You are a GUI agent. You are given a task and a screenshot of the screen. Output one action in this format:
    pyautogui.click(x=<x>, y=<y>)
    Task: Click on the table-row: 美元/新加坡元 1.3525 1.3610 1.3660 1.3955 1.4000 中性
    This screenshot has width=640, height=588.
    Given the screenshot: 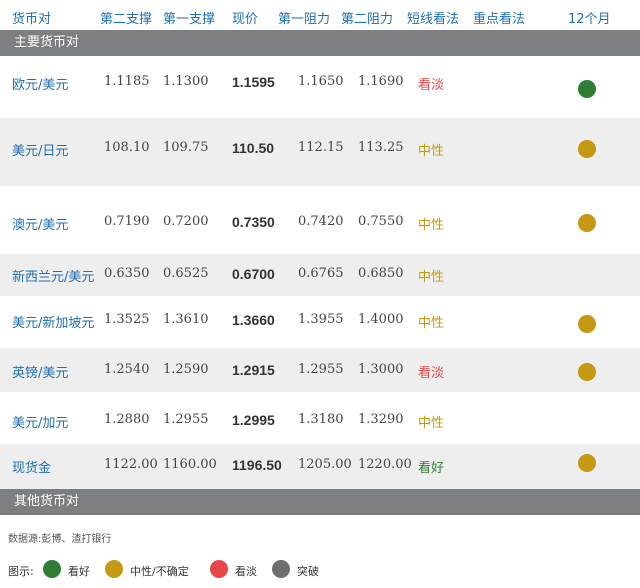 What is the action you would take?
    pyautogui.click(x=320, y=322)
    